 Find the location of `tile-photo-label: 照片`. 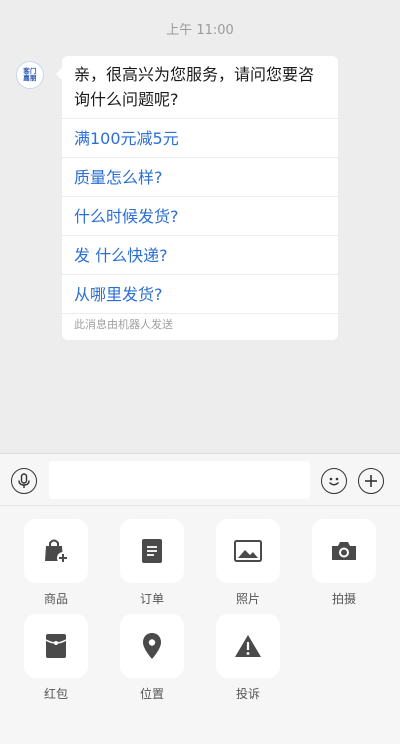

tile-photo-label: 照片 is located at coordinates (247, 599).